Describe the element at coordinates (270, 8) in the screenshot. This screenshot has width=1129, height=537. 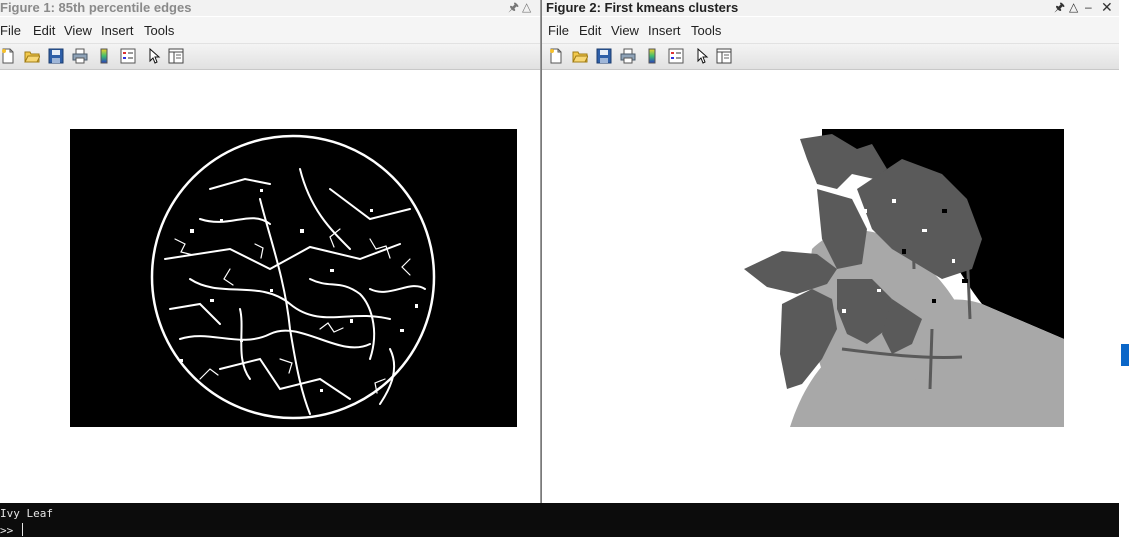
I see `title-bar: Figure 1: 85th percentile edges 🖈 △` at that location.